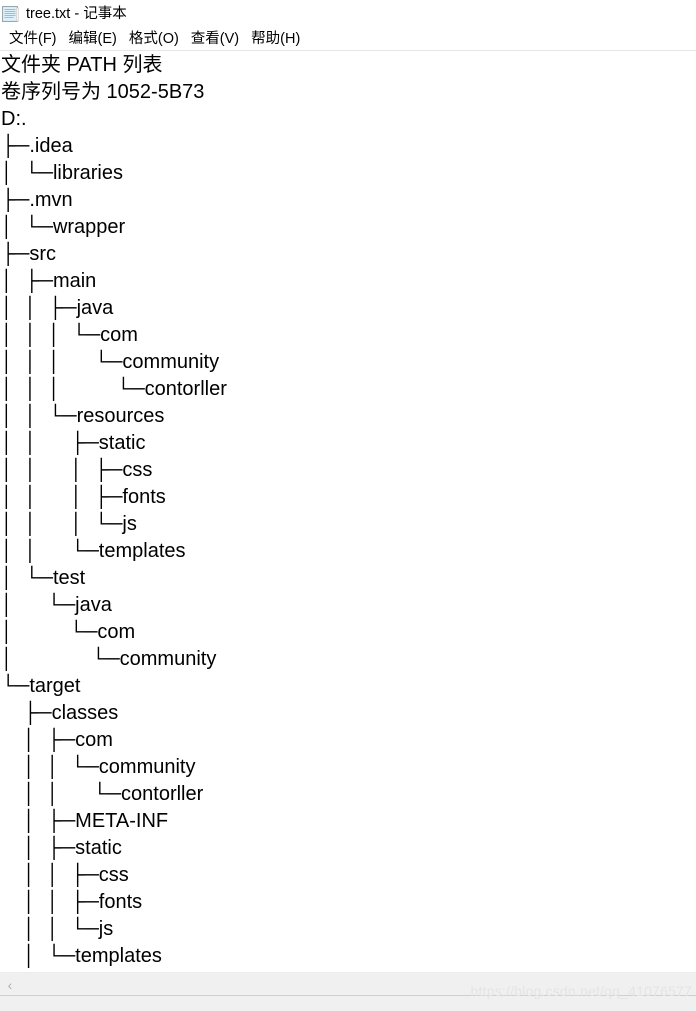  What do you see at coordinates (37, 200) in the screenshot?
I see `text-line: ├─.mvn` at bounding box center [37, 200].